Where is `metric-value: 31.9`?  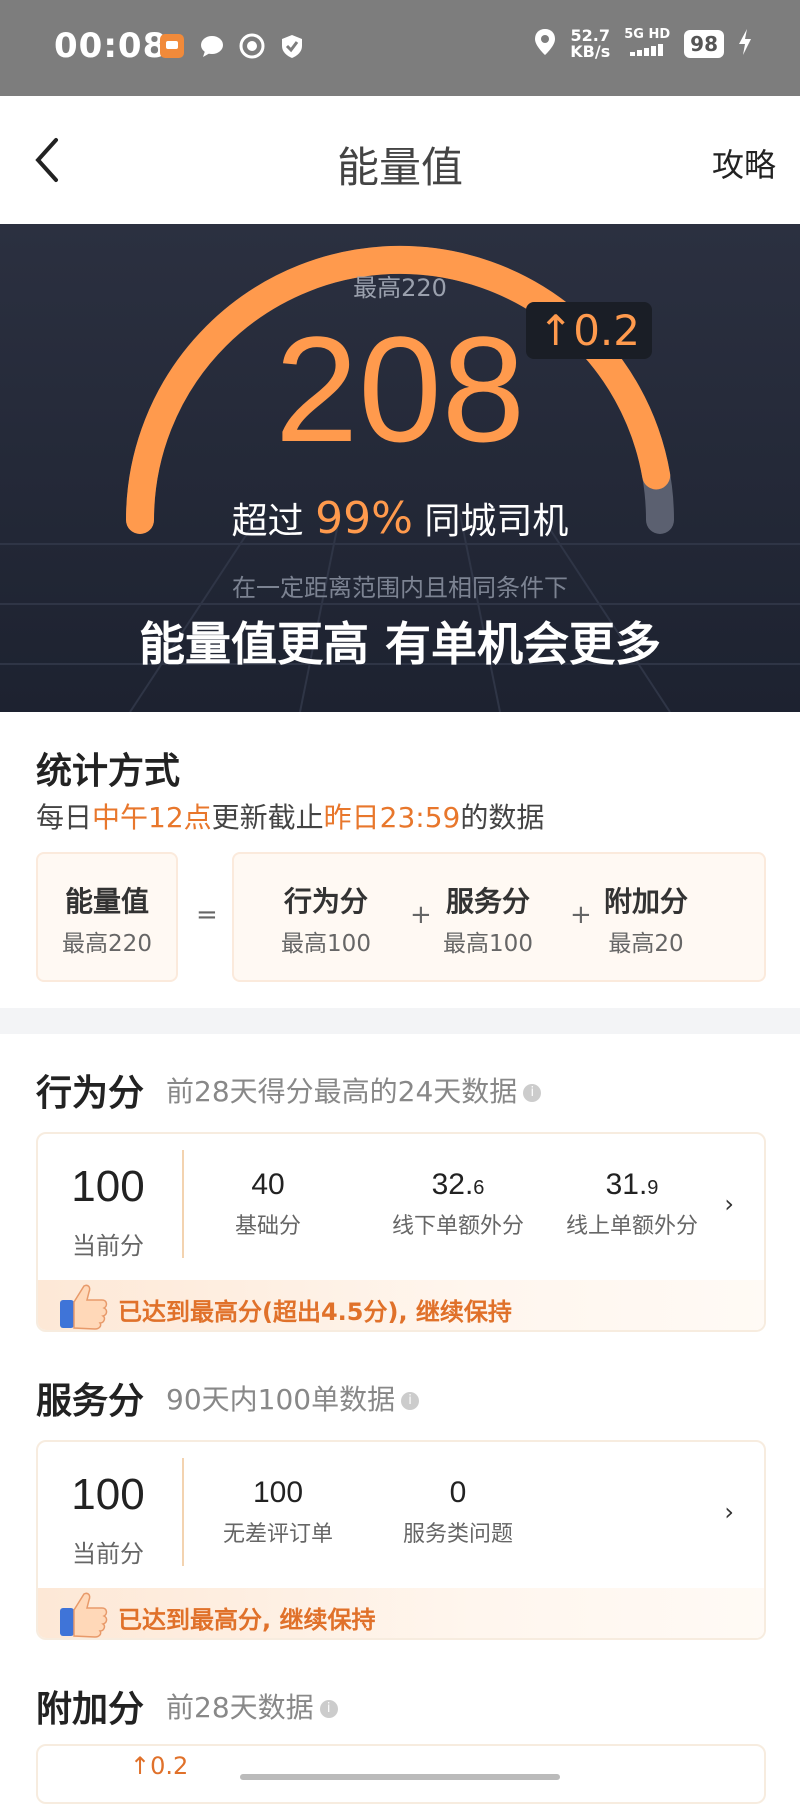
metric-value: 31.9 is located at coordinates (632, 1184).